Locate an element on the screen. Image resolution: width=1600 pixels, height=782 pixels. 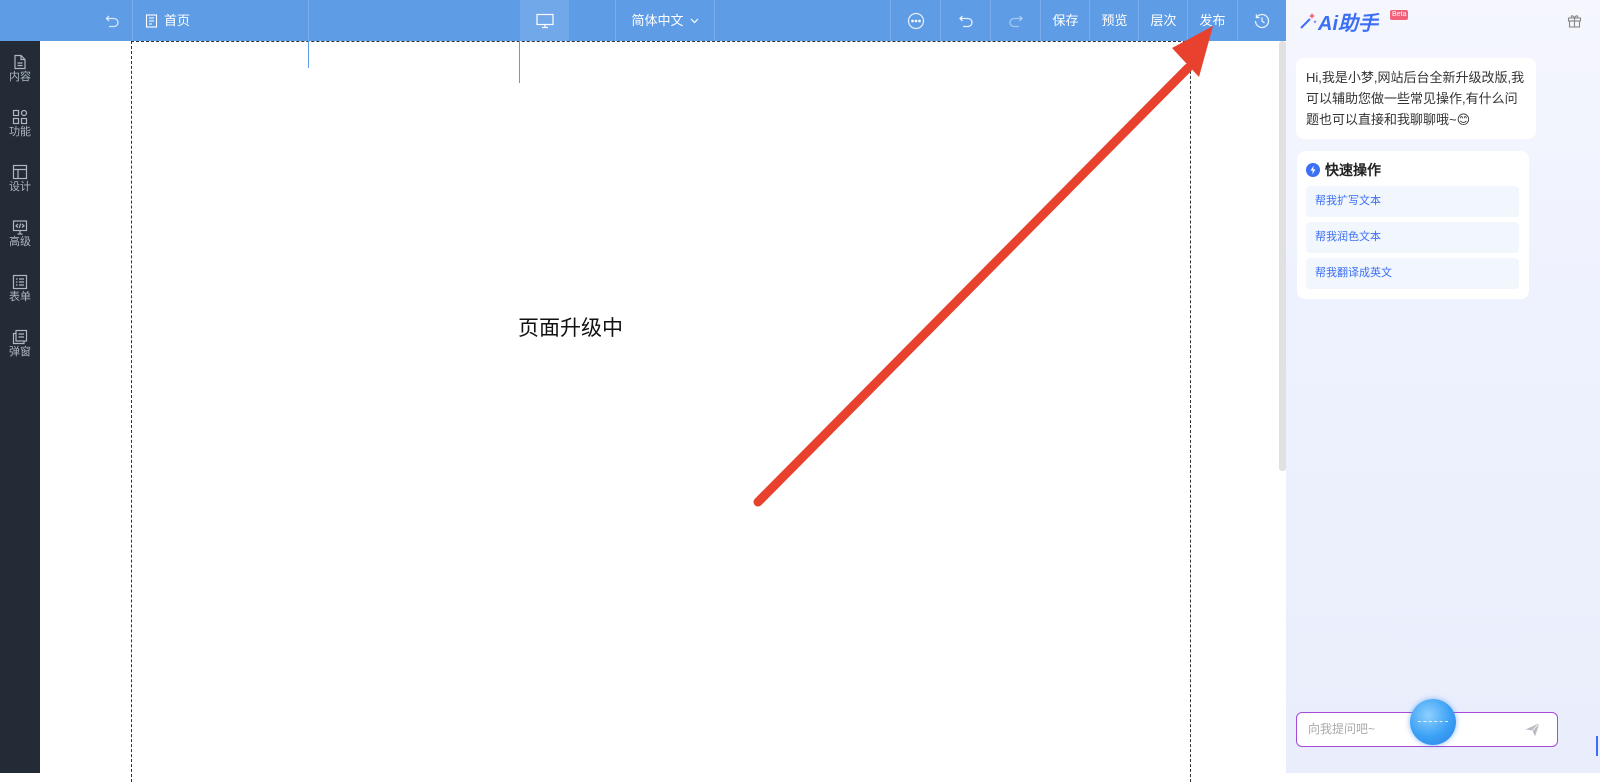
quick-action-translate-english: 帮我翻译成英文 is located at coordinates (1412, 273).